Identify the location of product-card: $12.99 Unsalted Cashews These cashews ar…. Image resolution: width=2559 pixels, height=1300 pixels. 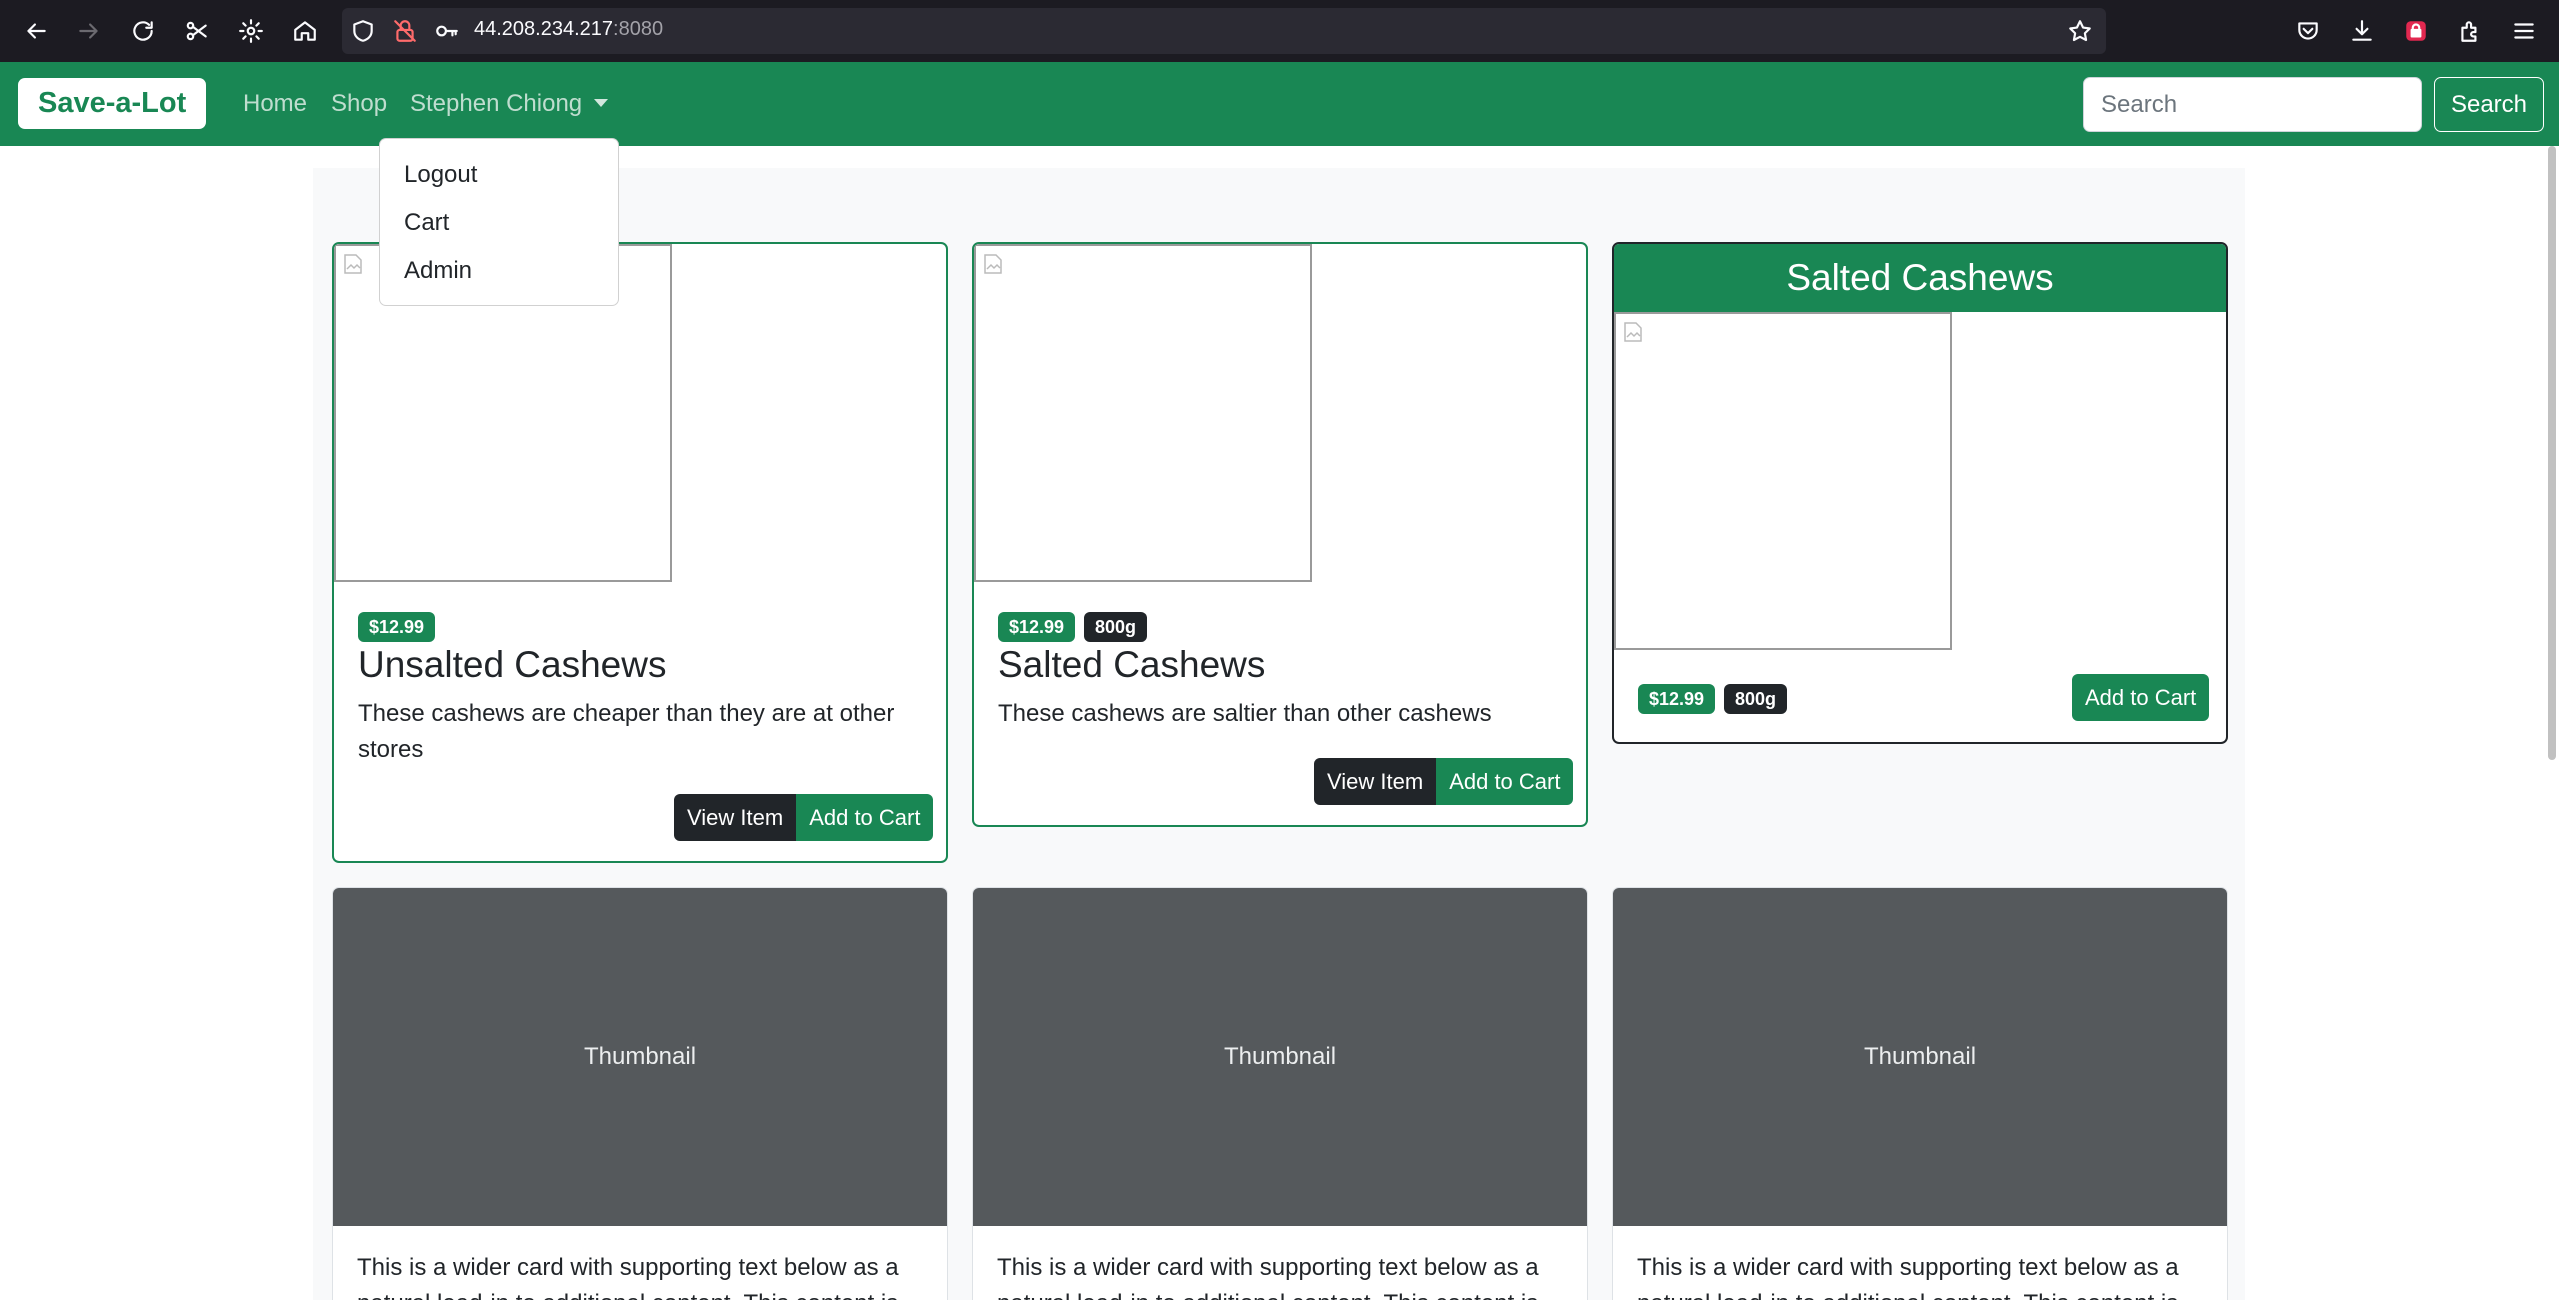
(640, 552).